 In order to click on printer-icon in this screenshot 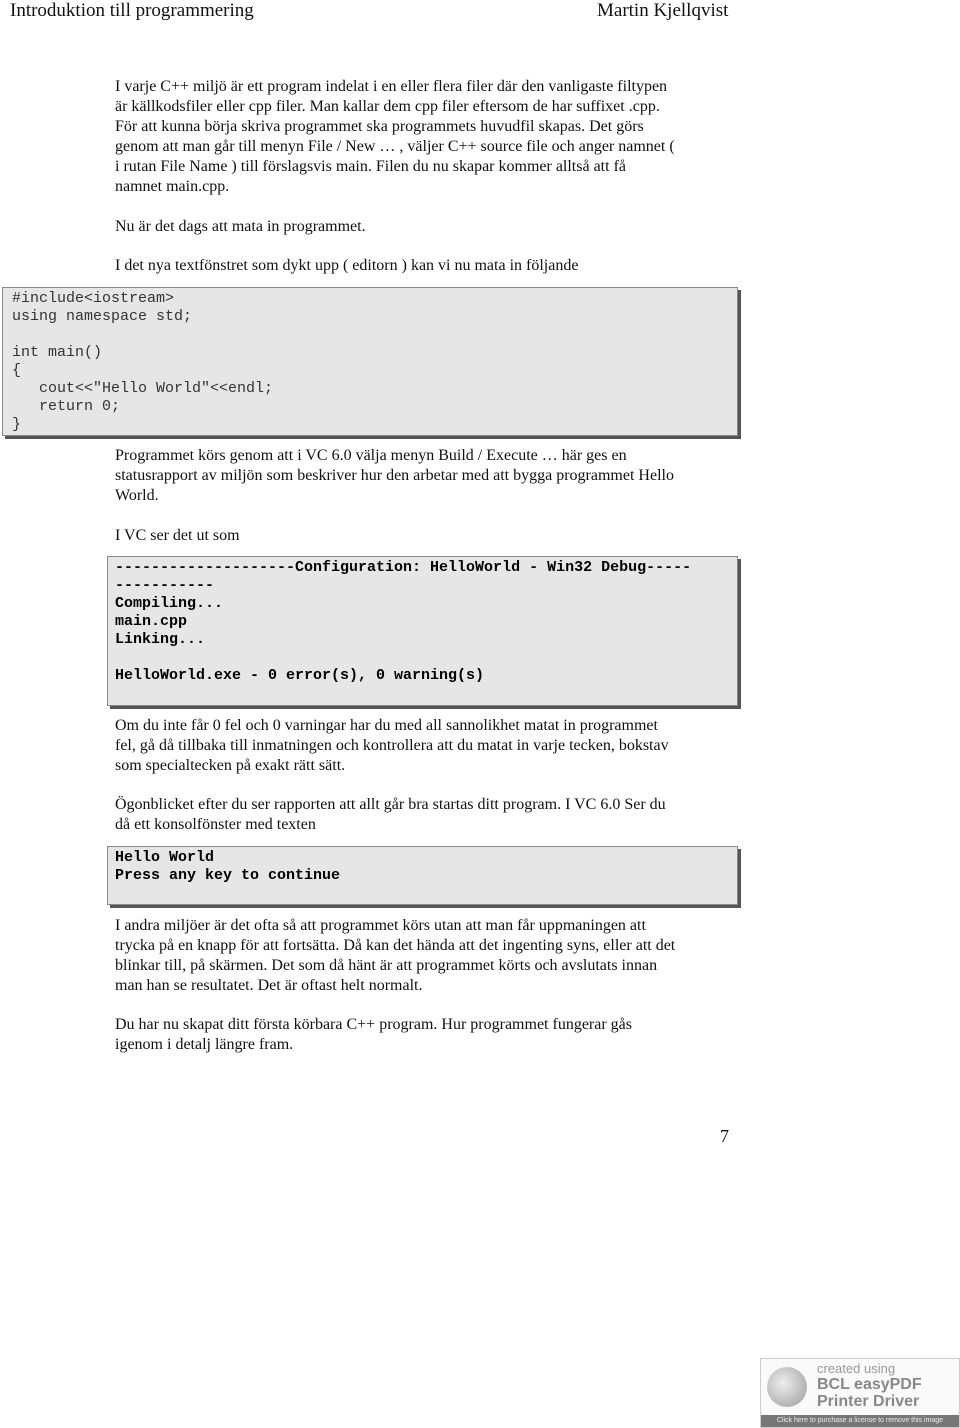, I will do `click(787, 1387)`.